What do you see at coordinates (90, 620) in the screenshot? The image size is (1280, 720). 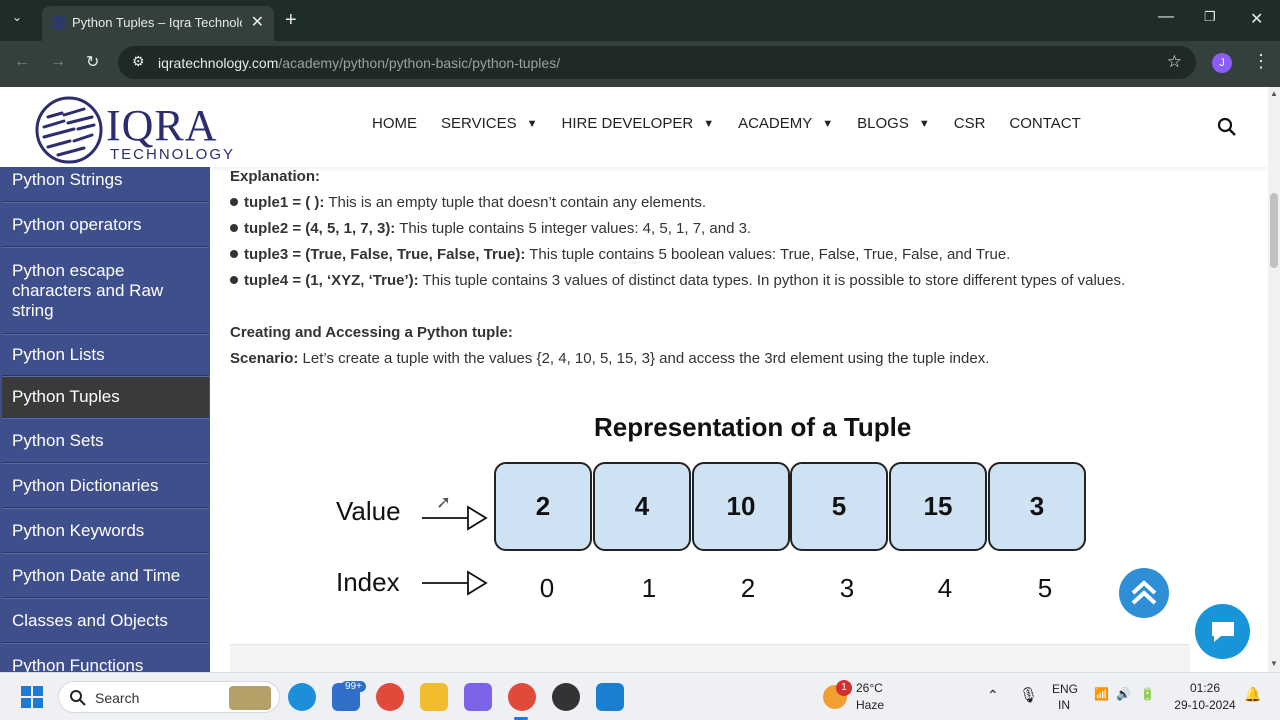 I see `sidebar-item-label: Classes and Objects` at bounding box center [90, 620].